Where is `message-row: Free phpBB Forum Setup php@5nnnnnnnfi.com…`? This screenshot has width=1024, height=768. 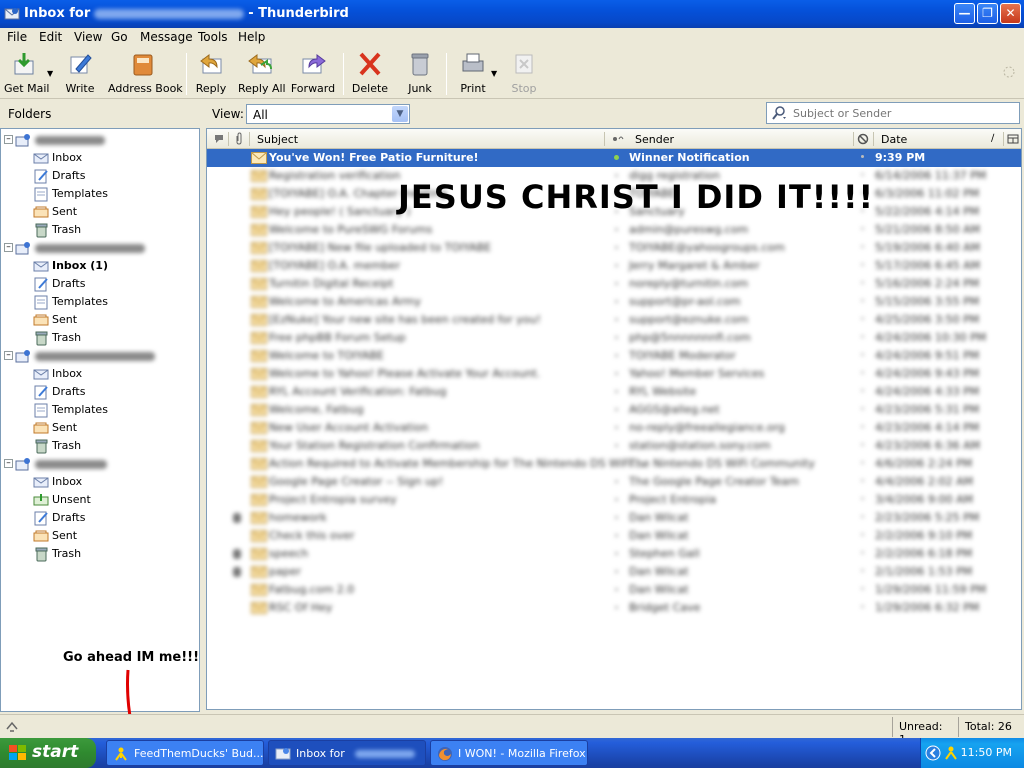 message-row: Free phpBB Forum Setup php@5nnnnnnnfi.com… is located at coordinates (614, 338).